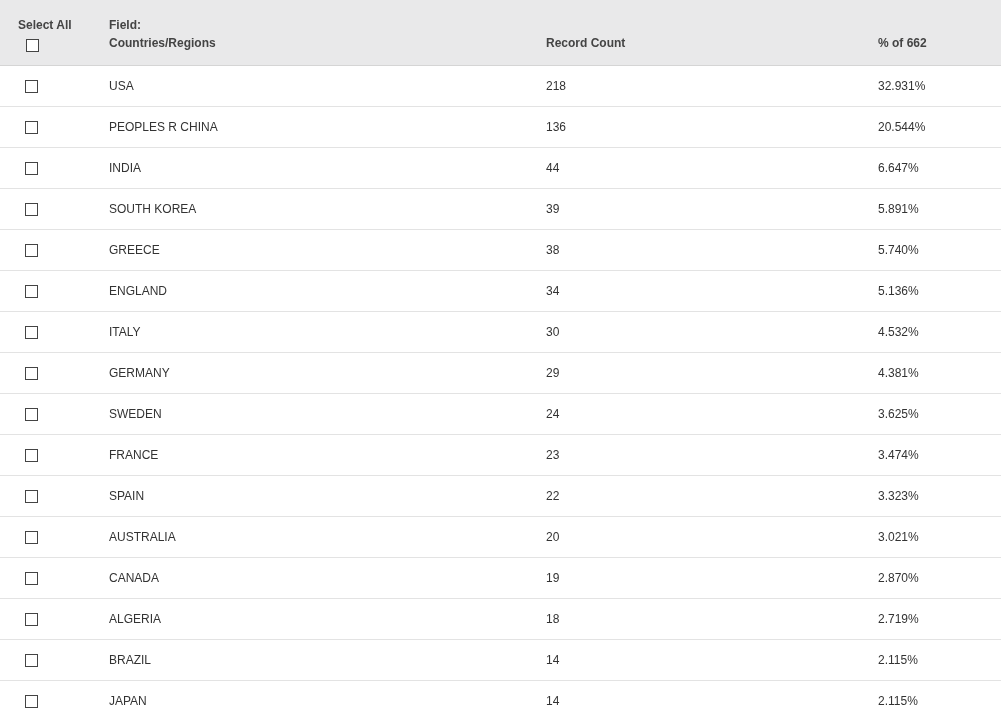 The width and height of the screenshot is (1001, 720). What do you see at coordinates (134, 250) in the screenshot?
I see `country-name: GREECE` at bounding box center [134, 250].